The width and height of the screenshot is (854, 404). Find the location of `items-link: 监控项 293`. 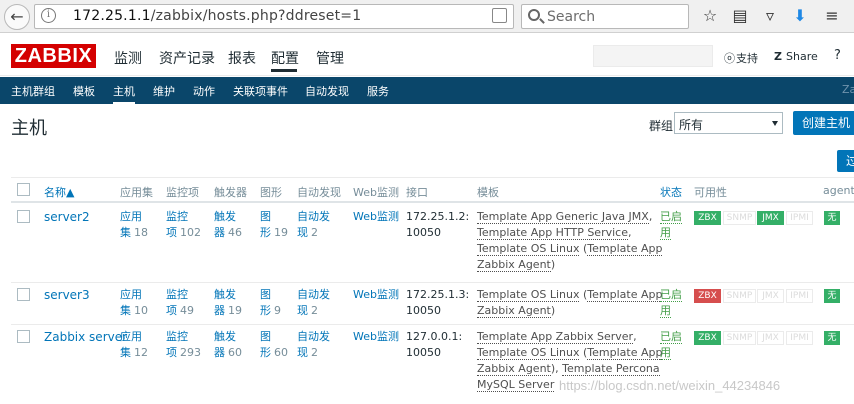

items-link: 监控项 293 is located at coordinates (183, 345).